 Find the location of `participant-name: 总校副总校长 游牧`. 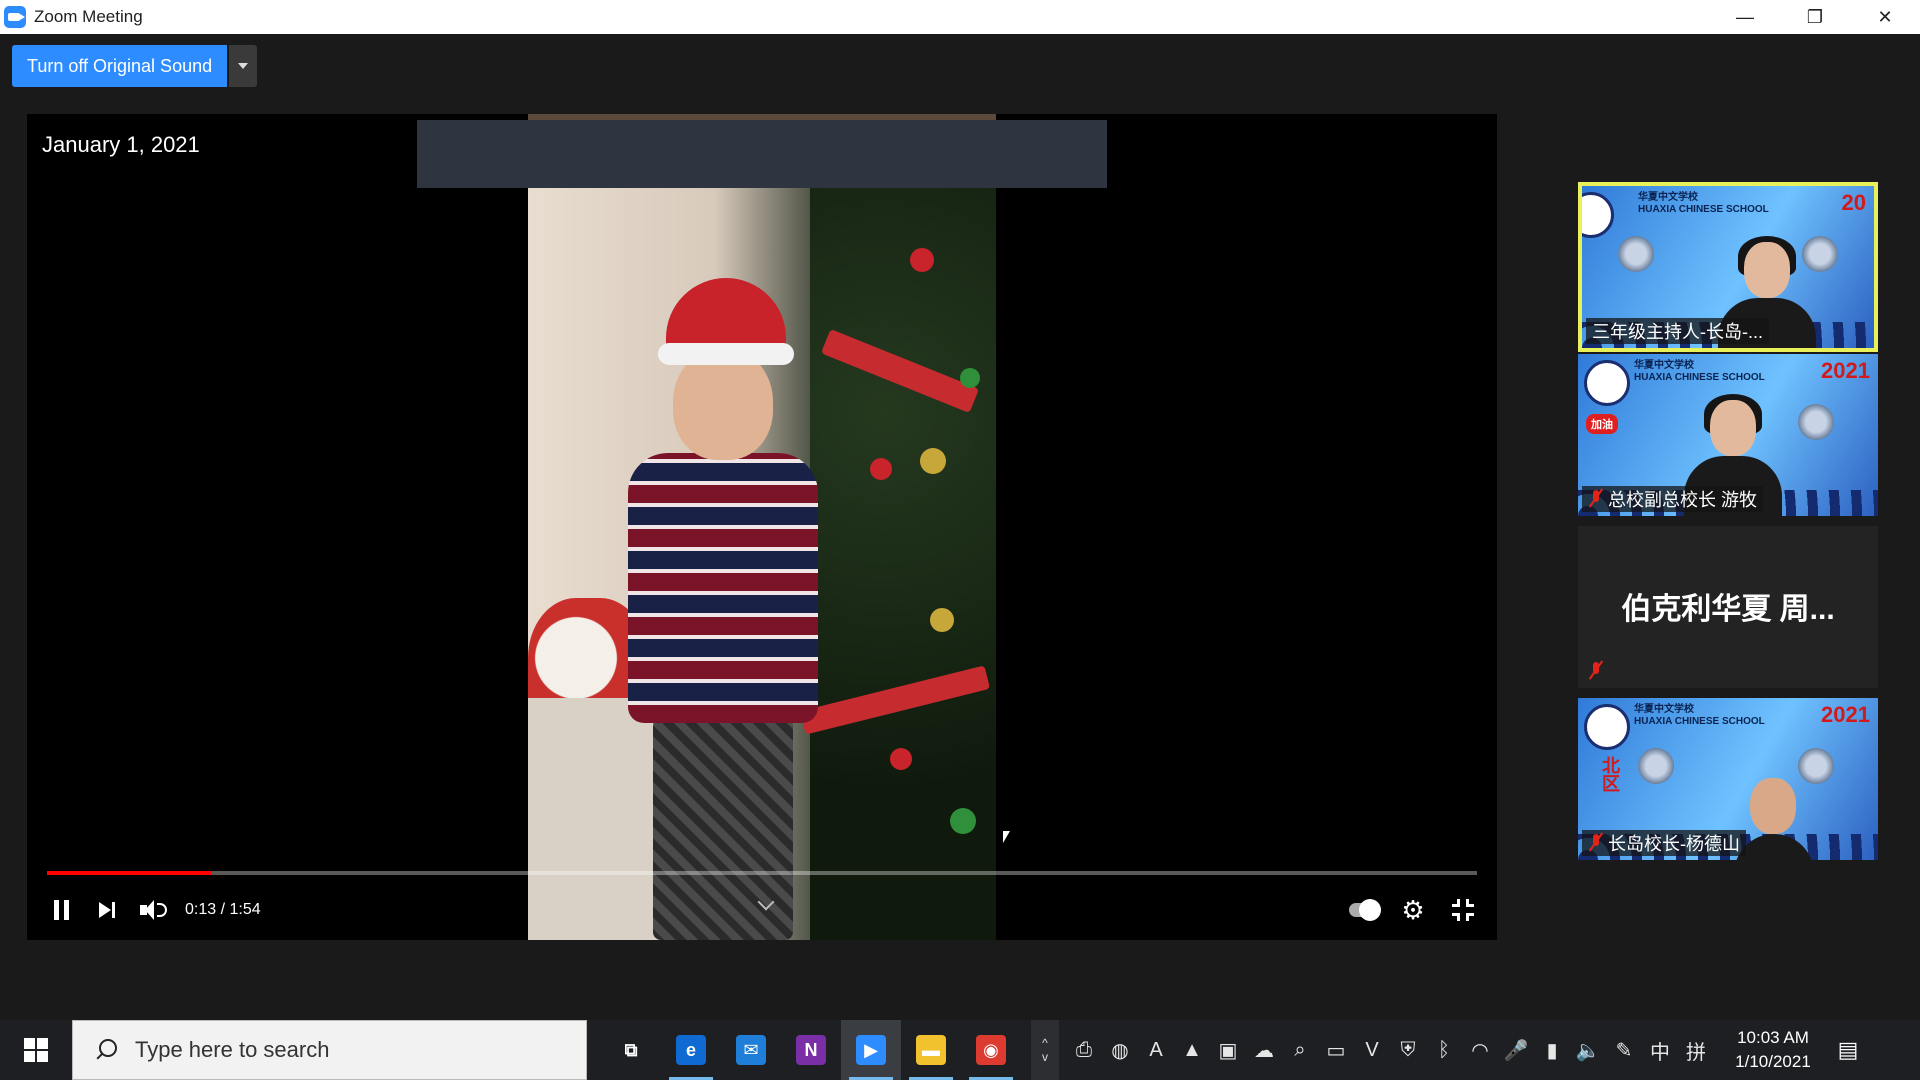

participant-name: 总校副总校长 游牧 is located at coordinates (1673, 499).